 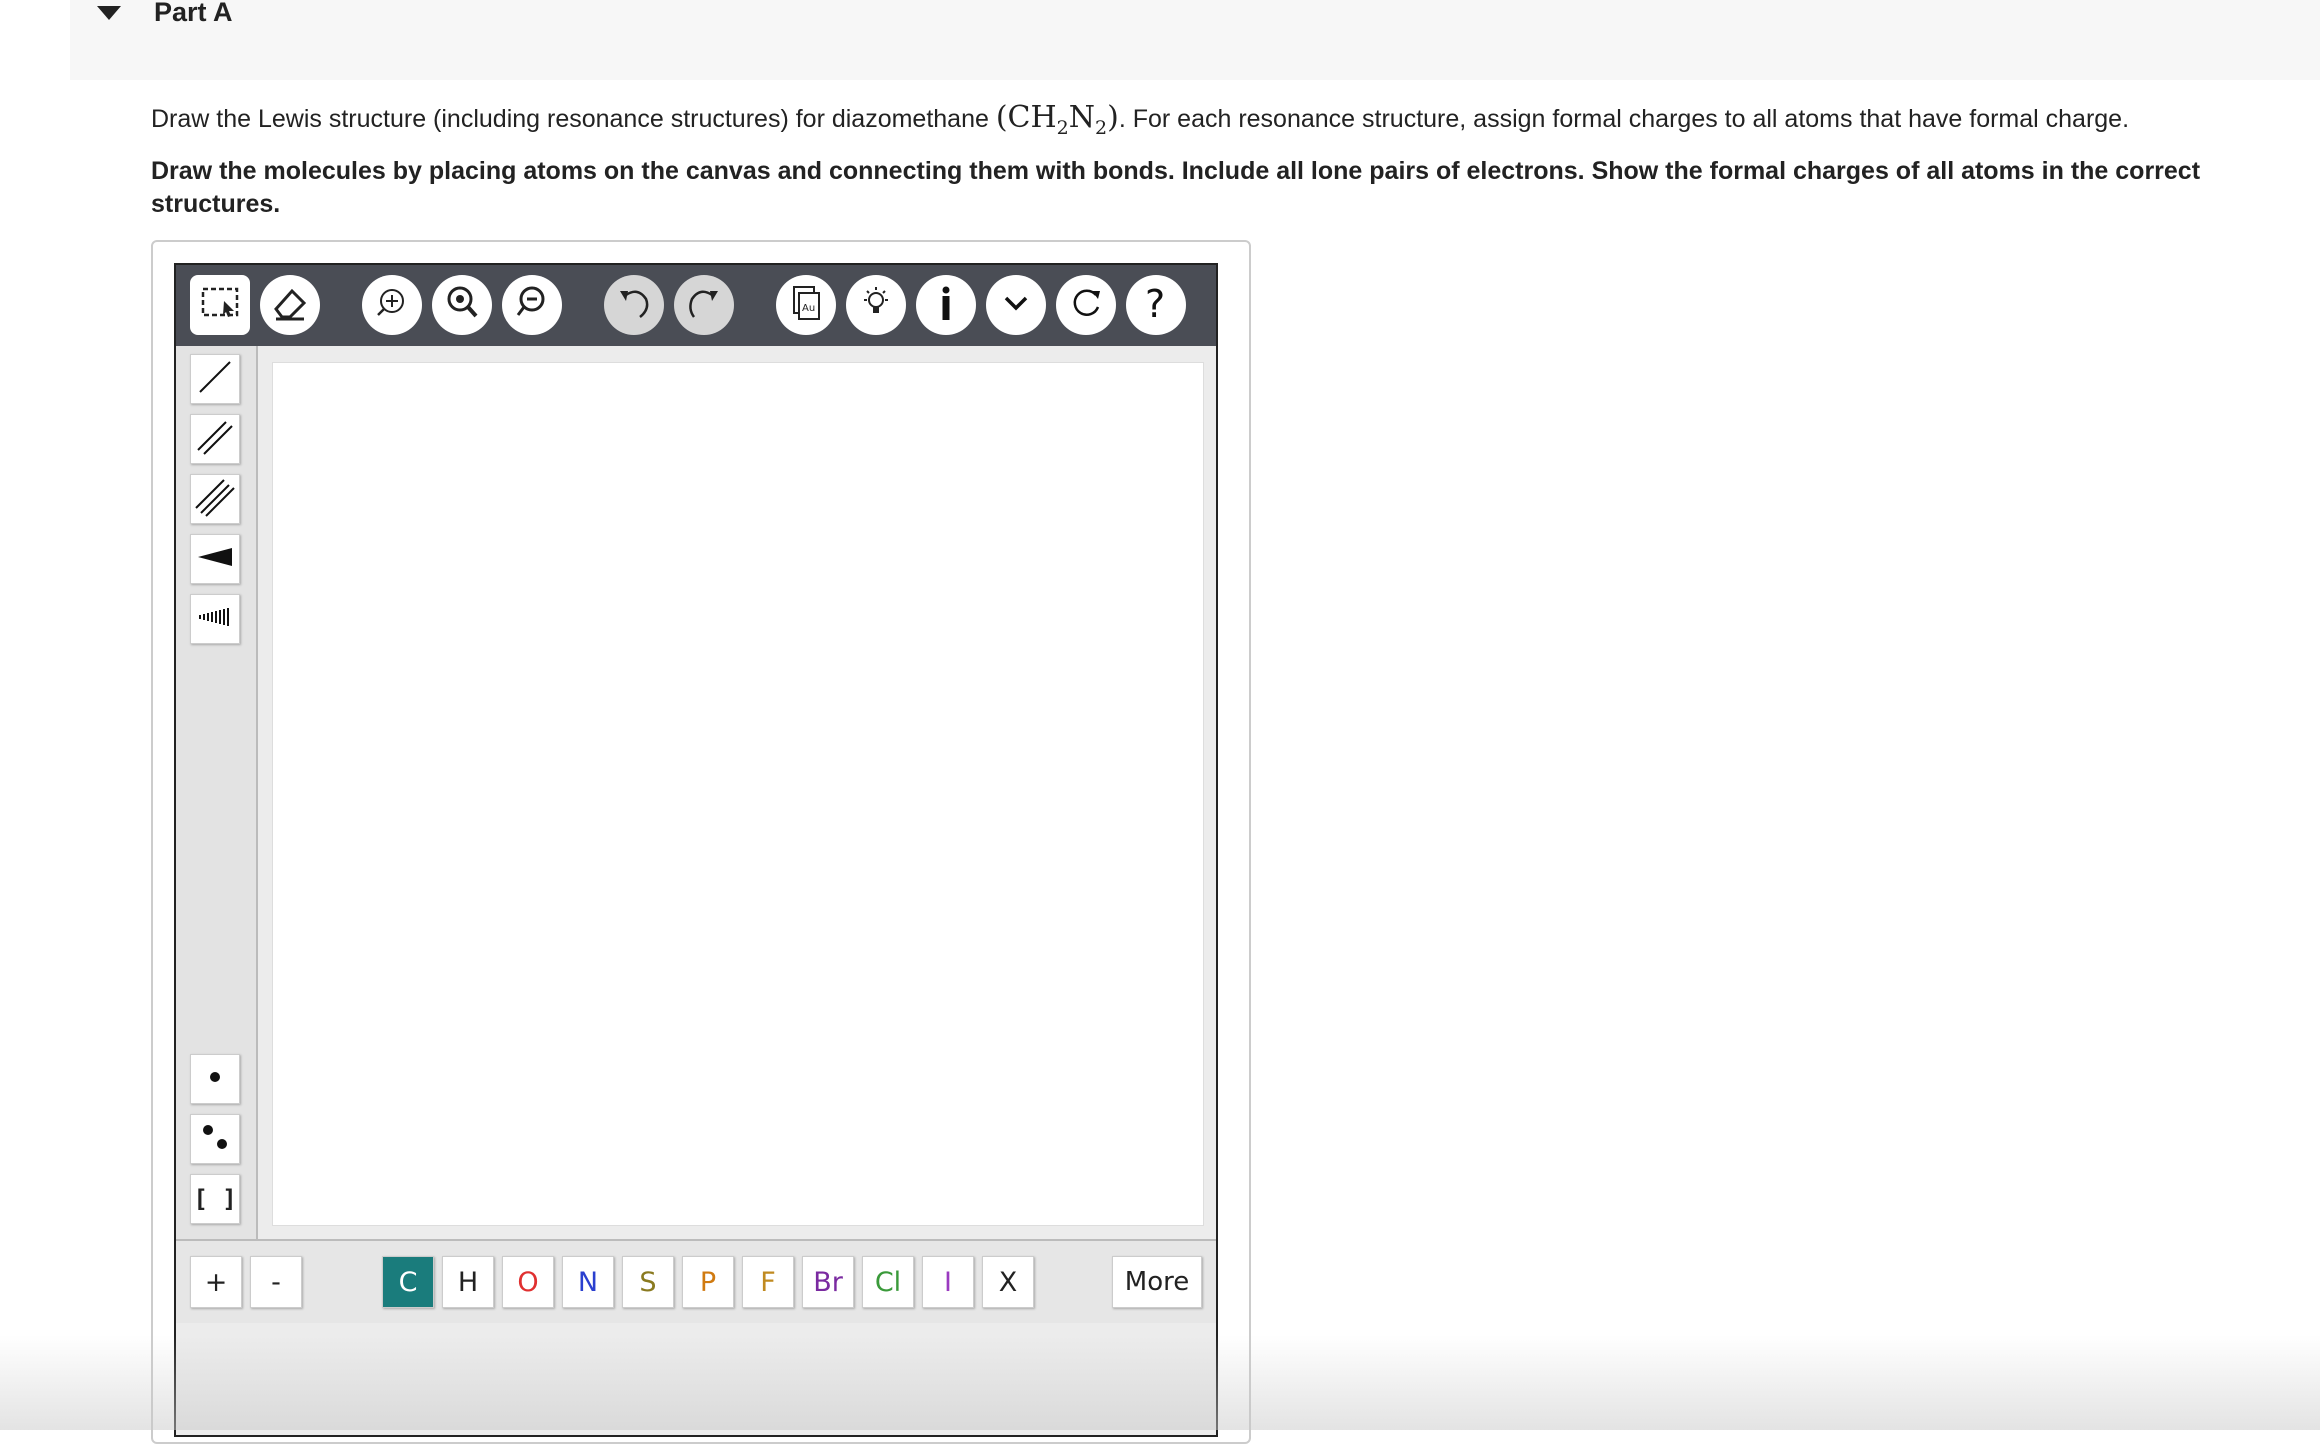 I want to click on help-button: ?, so click(x=1156, y=305).